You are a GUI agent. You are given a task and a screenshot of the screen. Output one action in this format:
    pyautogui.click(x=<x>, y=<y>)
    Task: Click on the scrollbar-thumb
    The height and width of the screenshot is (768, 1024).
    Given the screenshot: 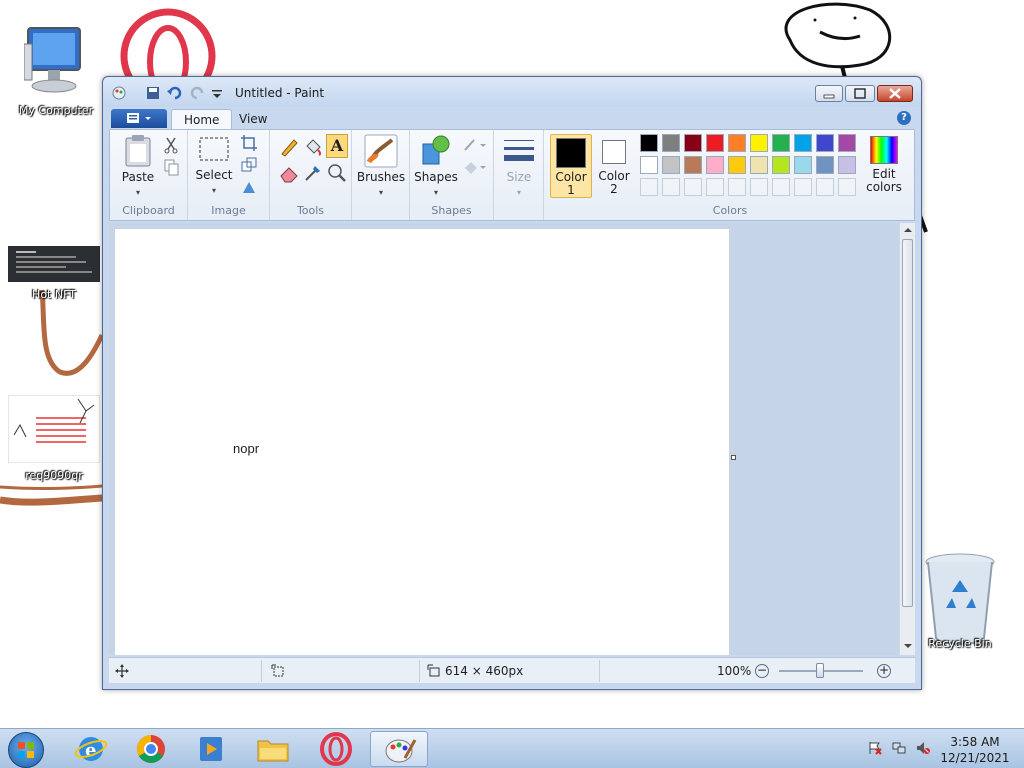 What is the action you would take?
    pyautogui.click(x=907, y=423)
    